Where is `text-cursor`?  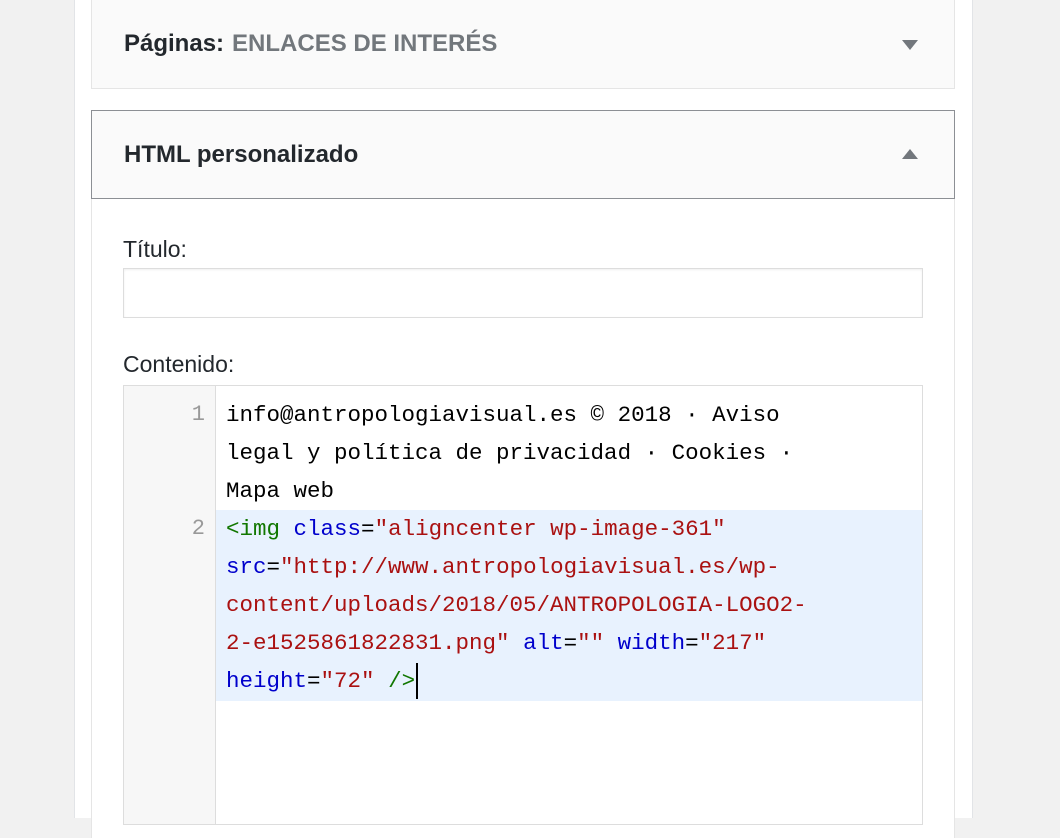 text-cursor is located at coordinates (417, 681).